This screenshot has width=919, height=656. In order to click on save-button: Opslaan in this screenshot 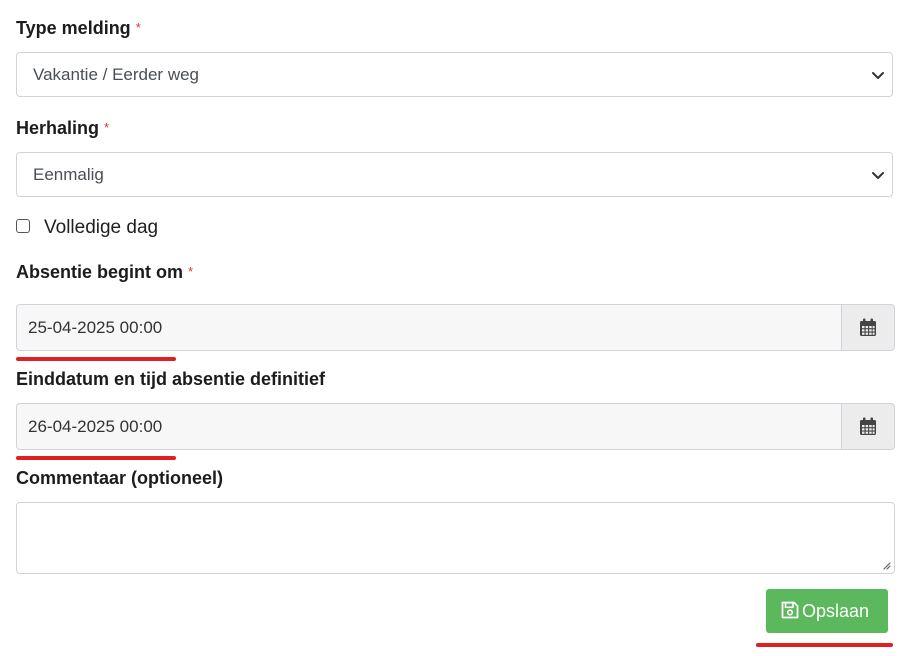, I will do `click(827, 611)`.